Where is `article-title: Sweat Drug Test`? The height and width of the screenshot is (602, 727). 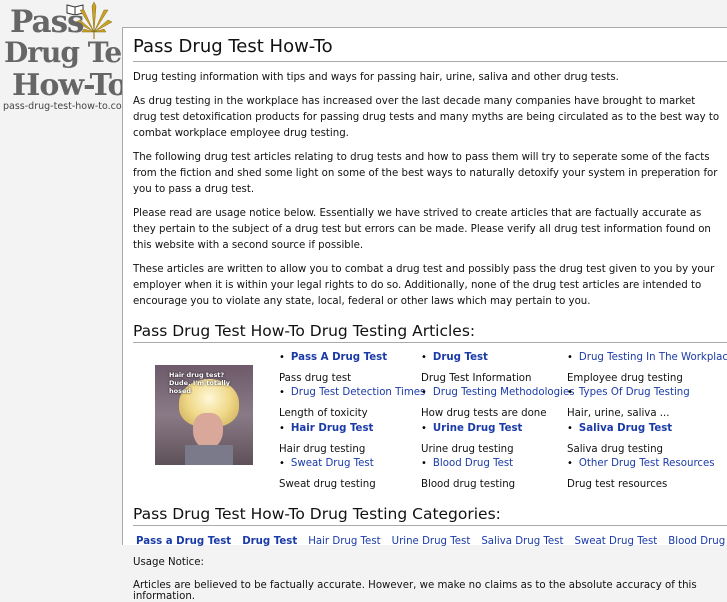
article-title: Sweat Drug Test is located at coordinates (327, 464).